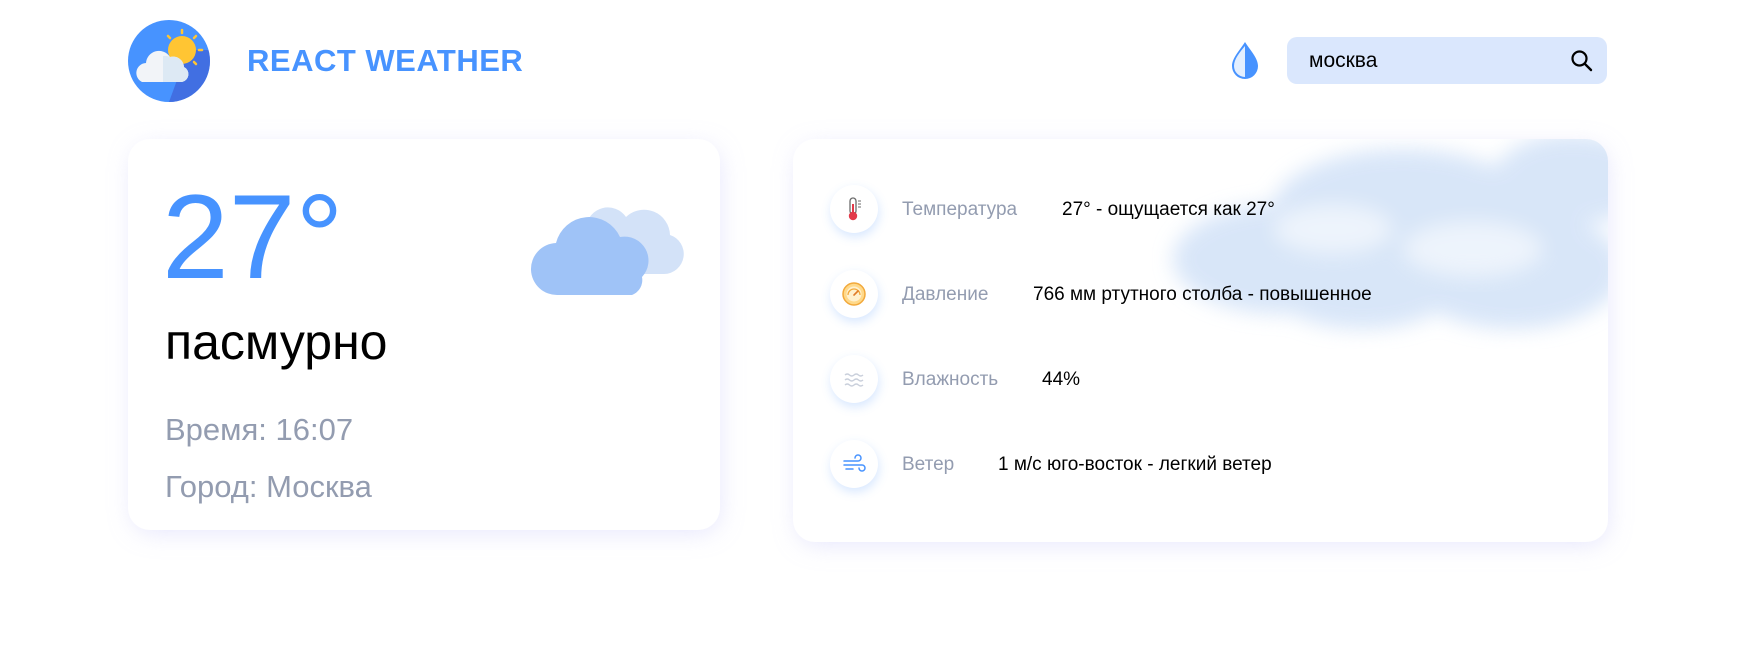  I want to click on search-box, so click(1447, 60).